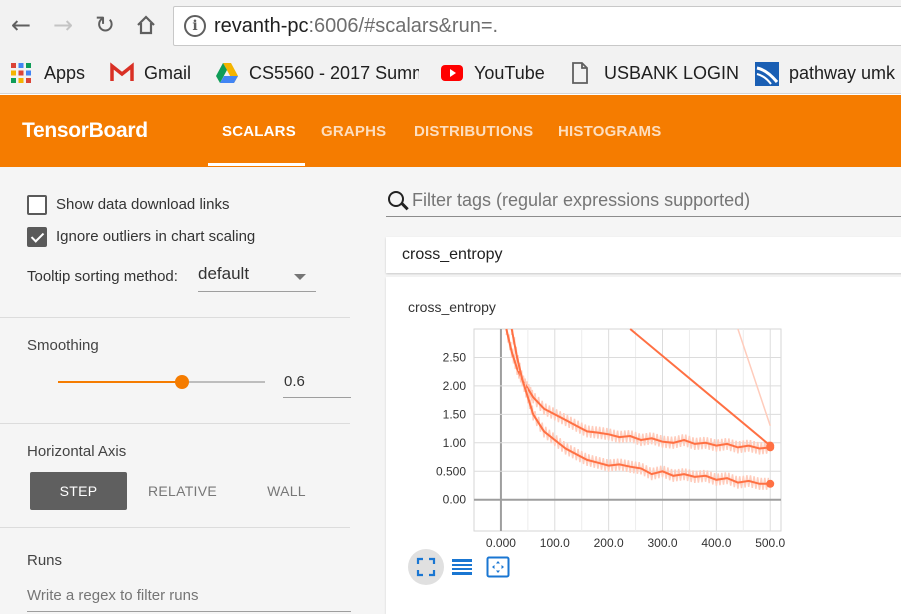  Describe the element at coordinates (143, 204) in the screenshot. I see `show-download-links-label: Show data download links` at that location.